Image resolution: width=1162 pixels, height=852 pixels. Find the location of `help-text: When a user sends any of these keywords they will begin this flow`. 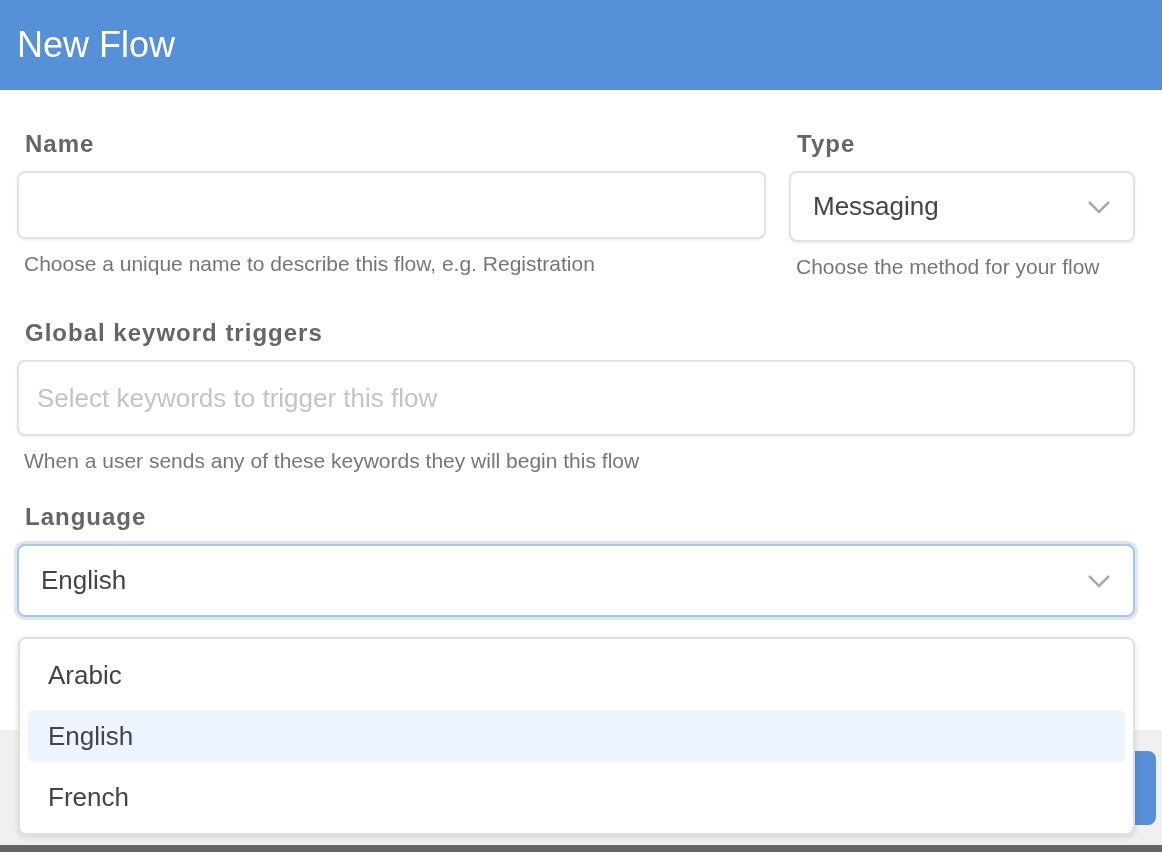

help-text: When a user sends any of these keywords they will begin this flow is located at coordinates (332, 461).